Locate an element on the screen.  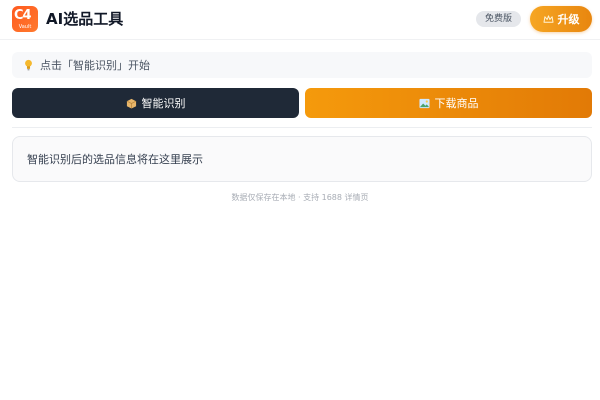
download-button: 下载商品 is located at coordinates (448, 103).